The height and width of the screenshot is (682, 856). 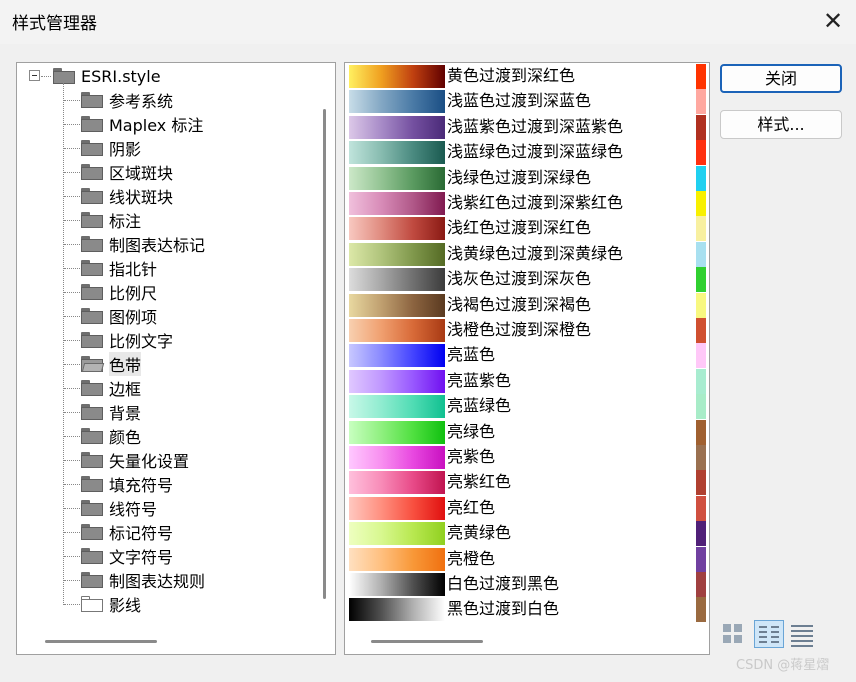 I want to click on tree-item-label: 文字符号, so click(x=141, y=557).